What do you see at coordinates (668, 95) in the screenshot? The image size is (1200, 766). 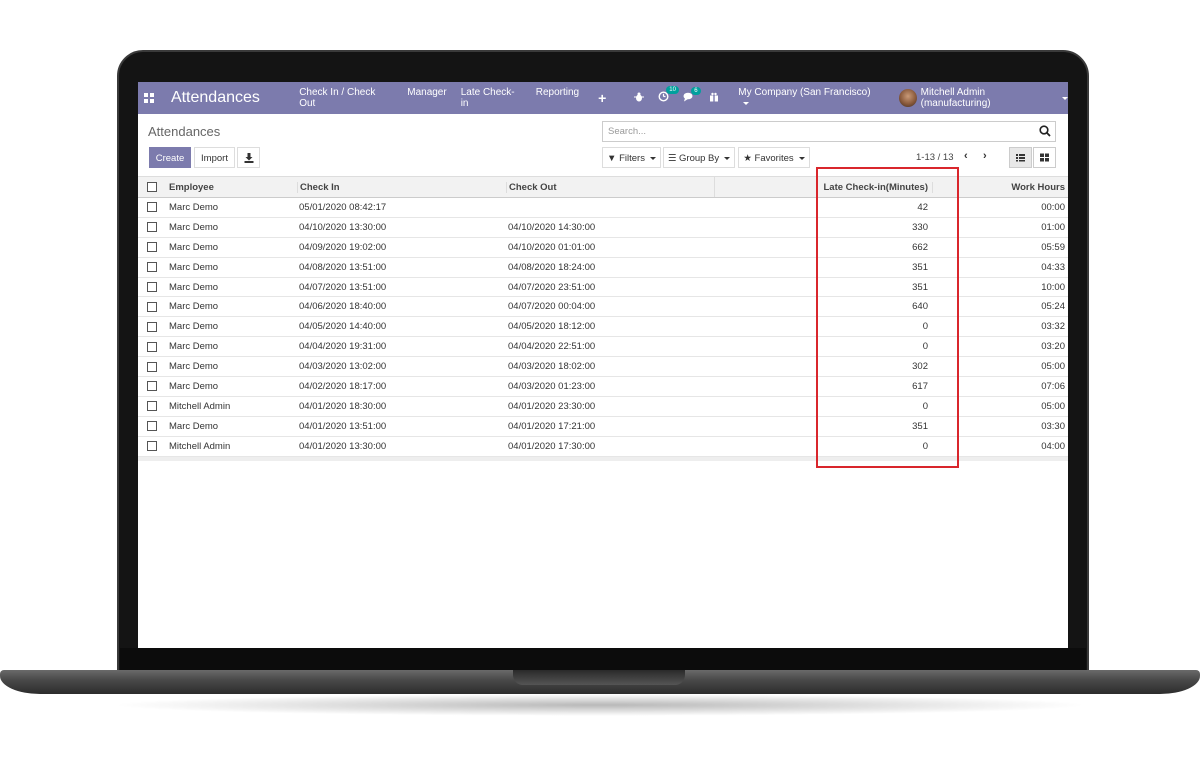 I see `activity-icon: 10` at bounding box center [668, 95].